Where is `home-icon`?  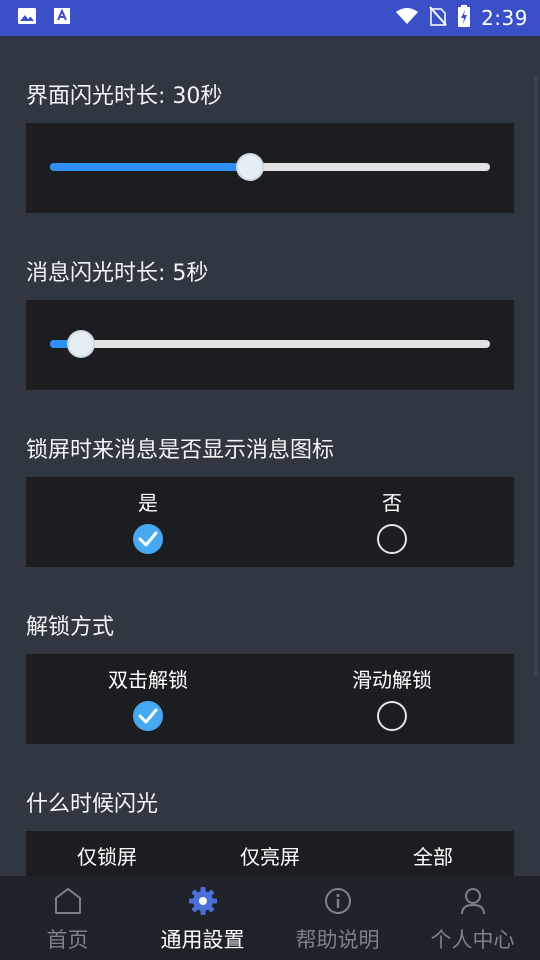 home-icon is located at coordinates (68, 901).